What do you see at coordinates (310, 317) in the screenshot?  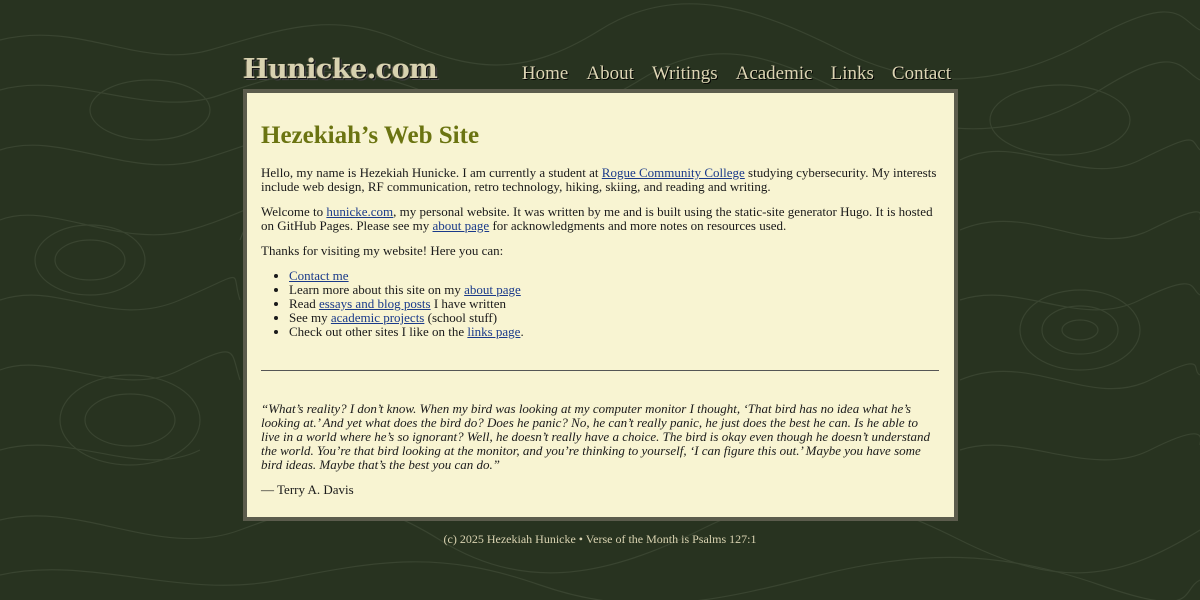 I see `list-item-pre: See my` at bounding box center [310, 317].